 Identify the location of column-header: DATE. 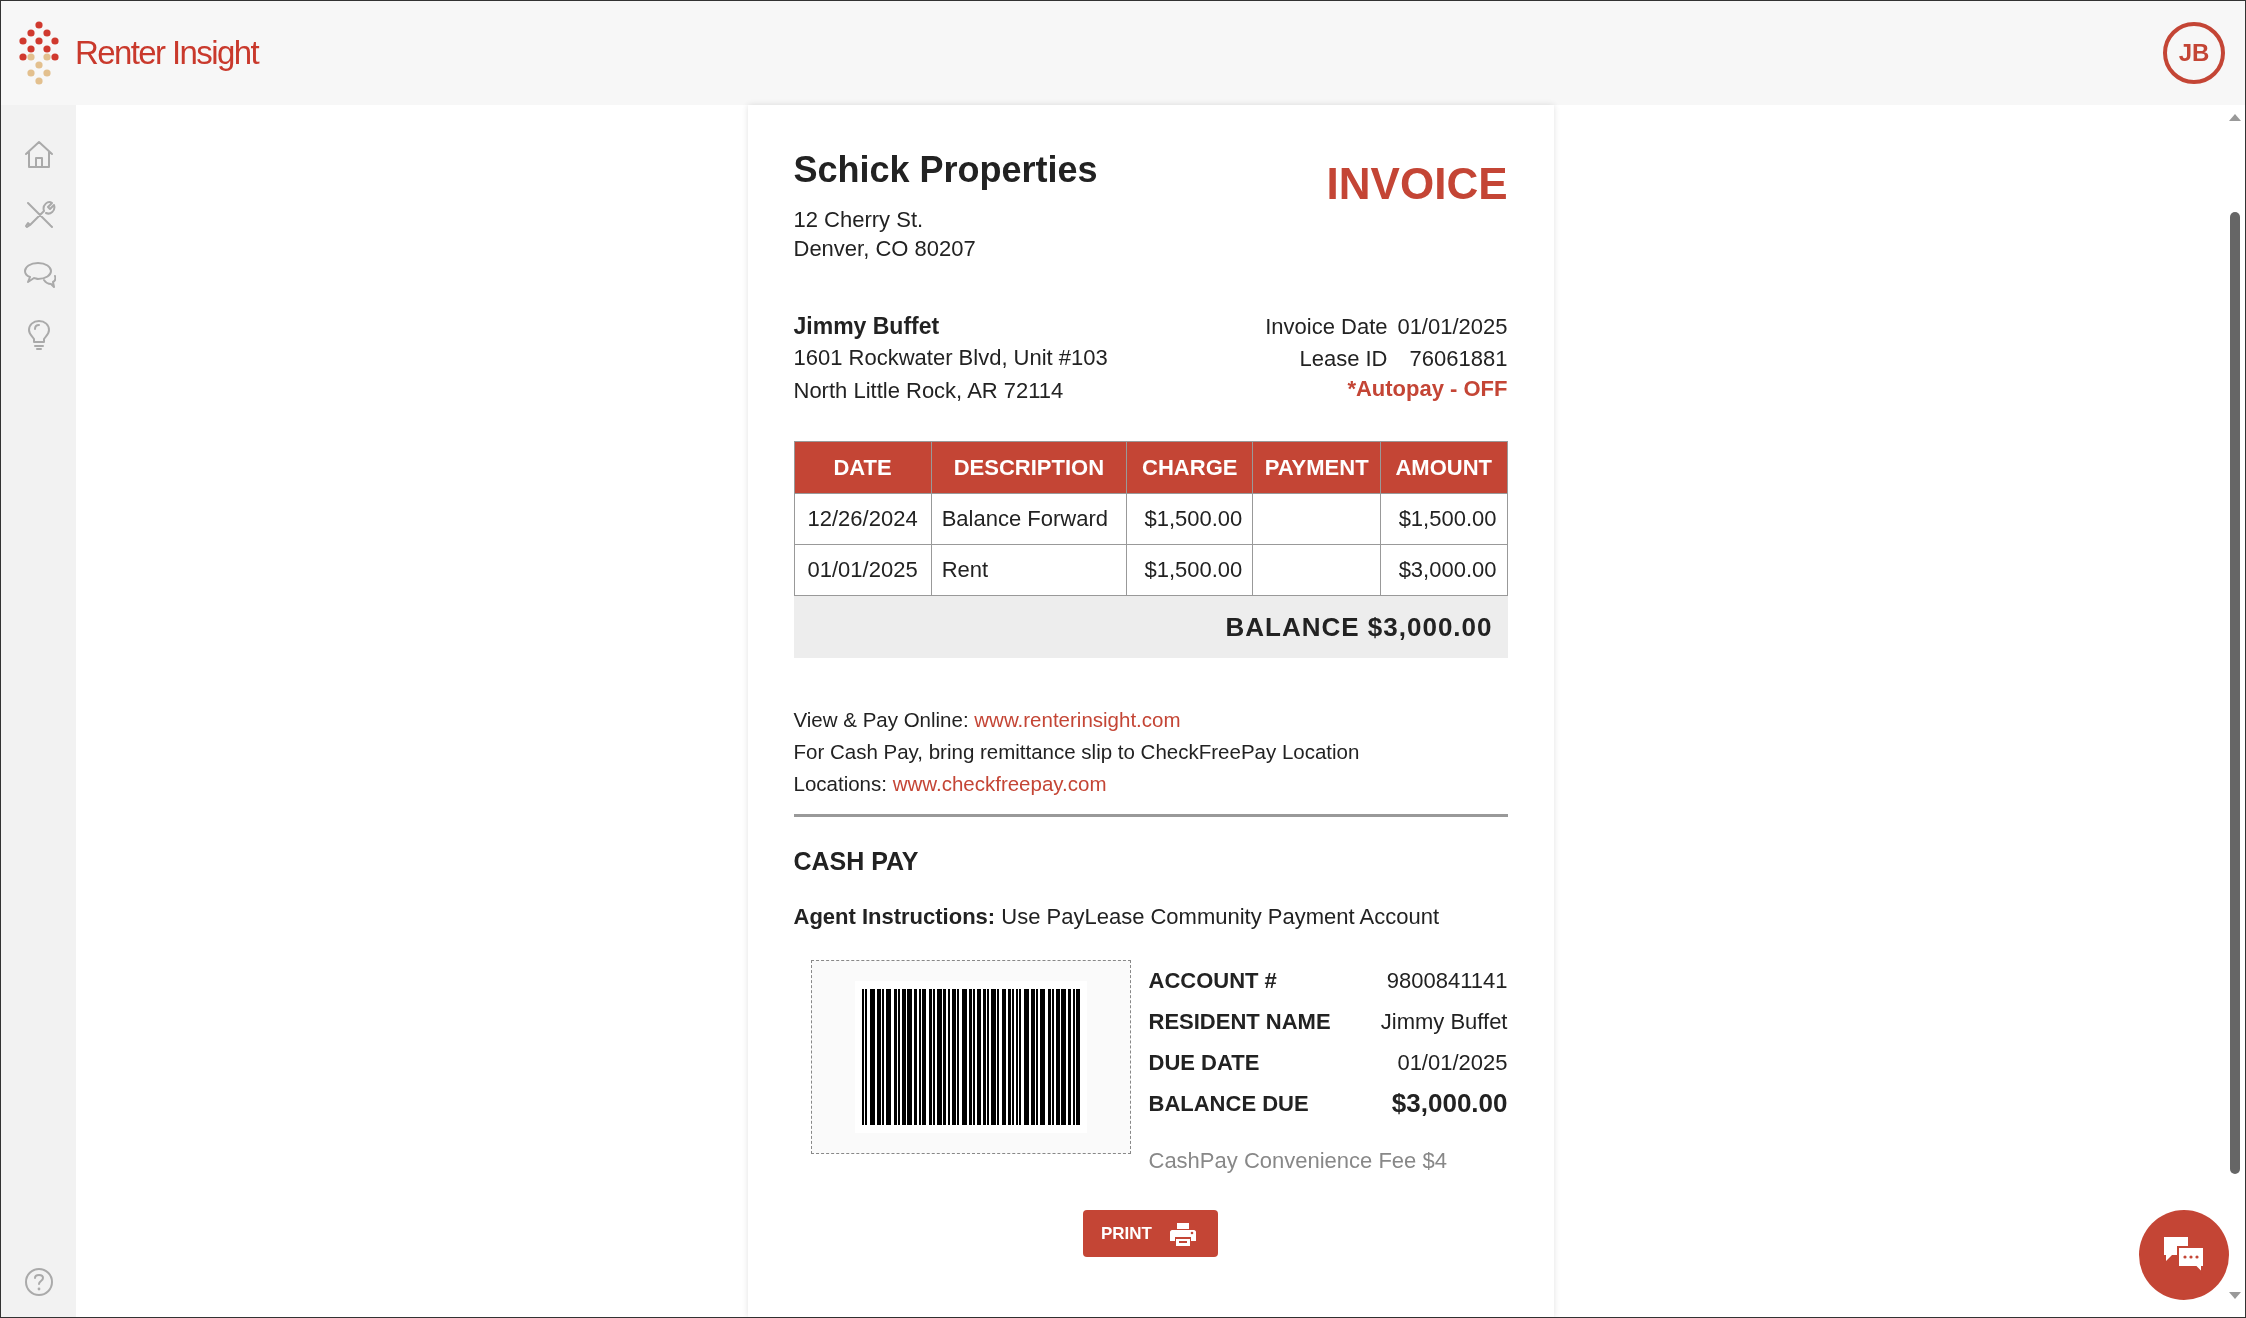
(863, 467).